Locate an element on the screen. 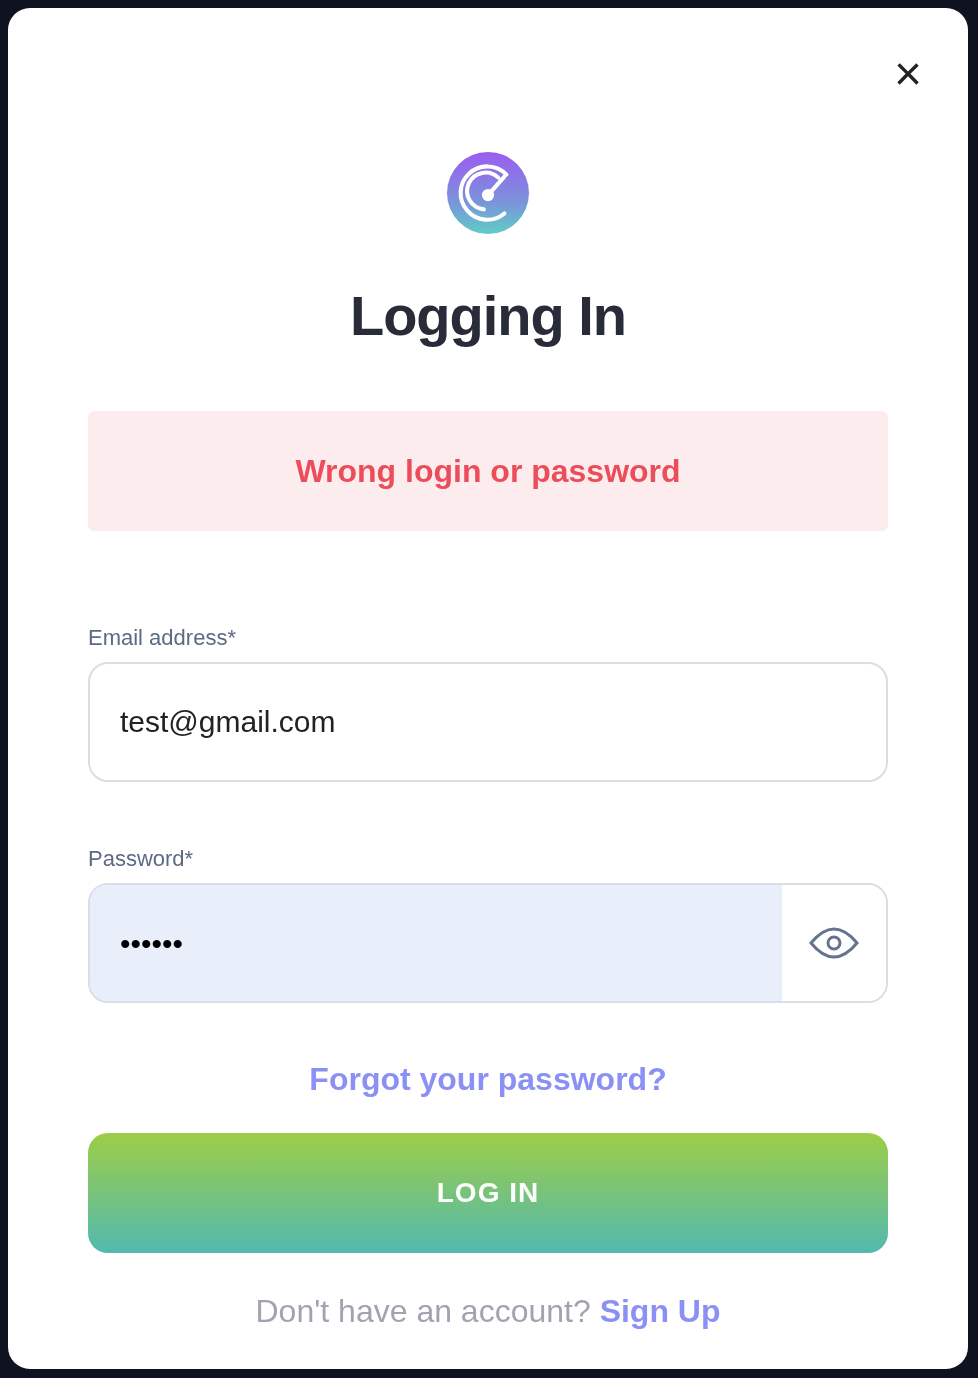 The height and width of the screenshot is (1378, 978). password-field: •••••• is located at coordinates (488, 943).